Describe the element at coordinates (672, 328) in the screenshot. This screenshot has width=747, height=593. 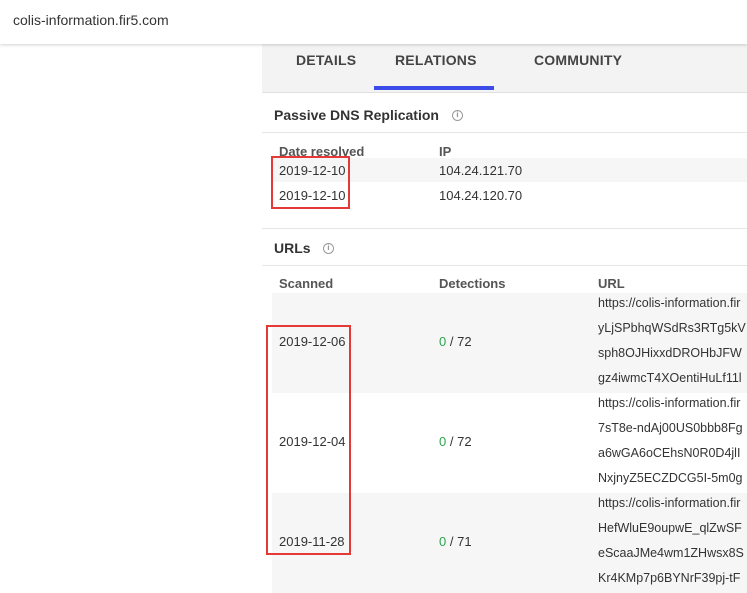
I see `url-link: yLjSPbhqWSdRs3RTg5kV` at that location.